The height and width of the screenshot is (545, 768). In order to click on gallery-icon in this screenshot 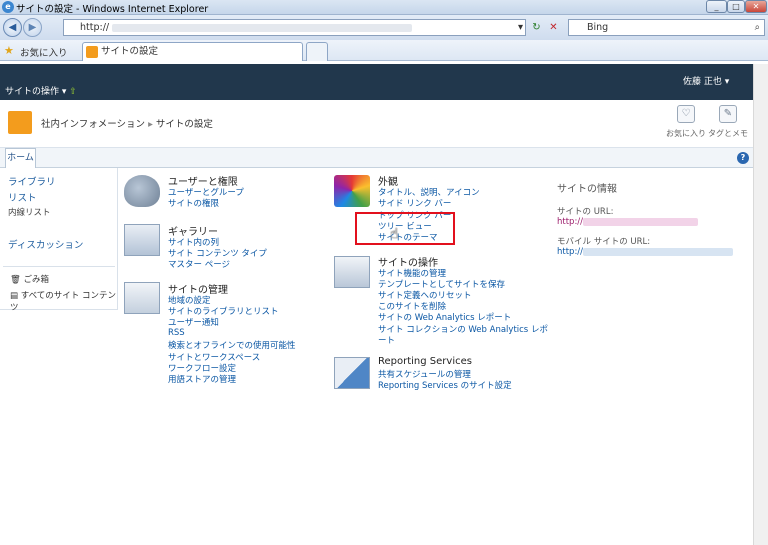, I will do `click(142, 240)`.